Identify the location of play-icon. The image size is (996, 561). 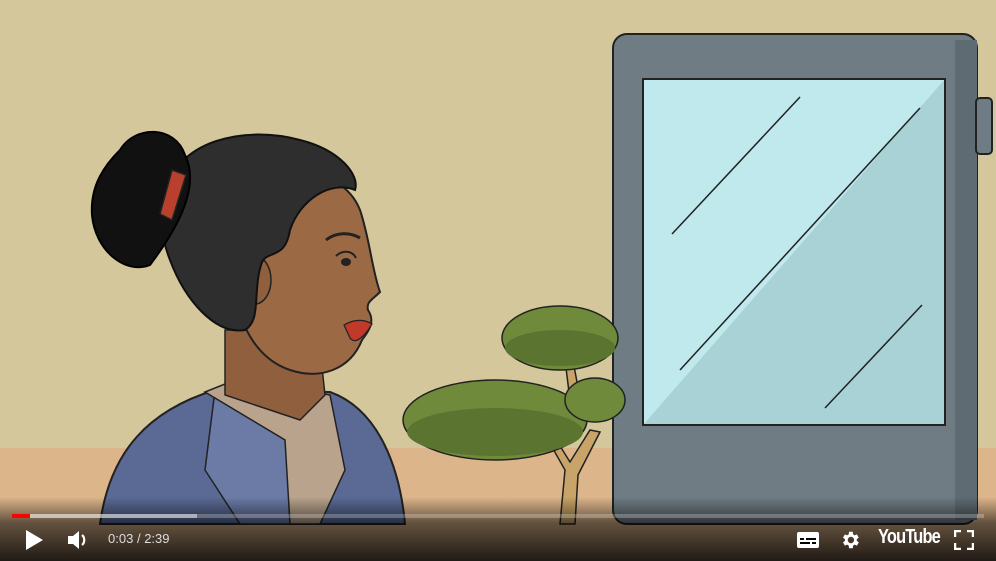
(34, 540).